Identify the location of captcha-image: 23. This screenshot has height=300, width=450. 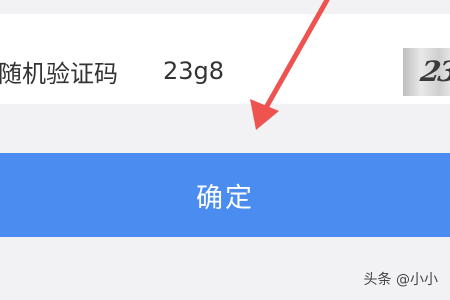
(426, 72).